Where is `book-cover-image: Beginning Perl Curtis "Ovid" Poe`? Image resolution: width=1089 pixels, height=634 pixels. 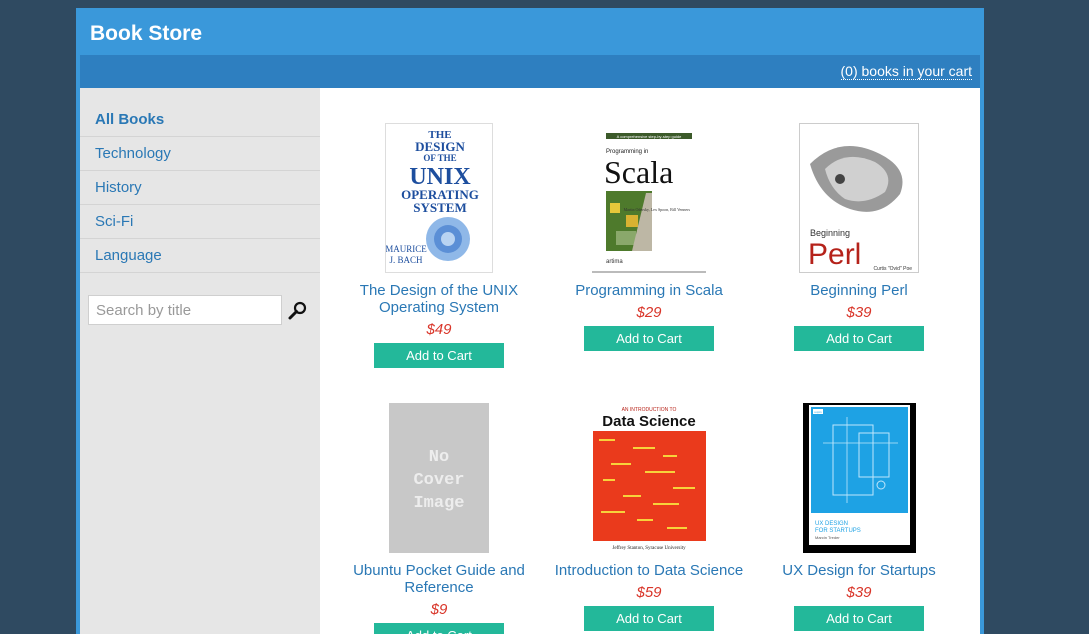
book-cover-image: Beginning Perl Curtis "Ovid" Poe is located at coordinates (859, 198).